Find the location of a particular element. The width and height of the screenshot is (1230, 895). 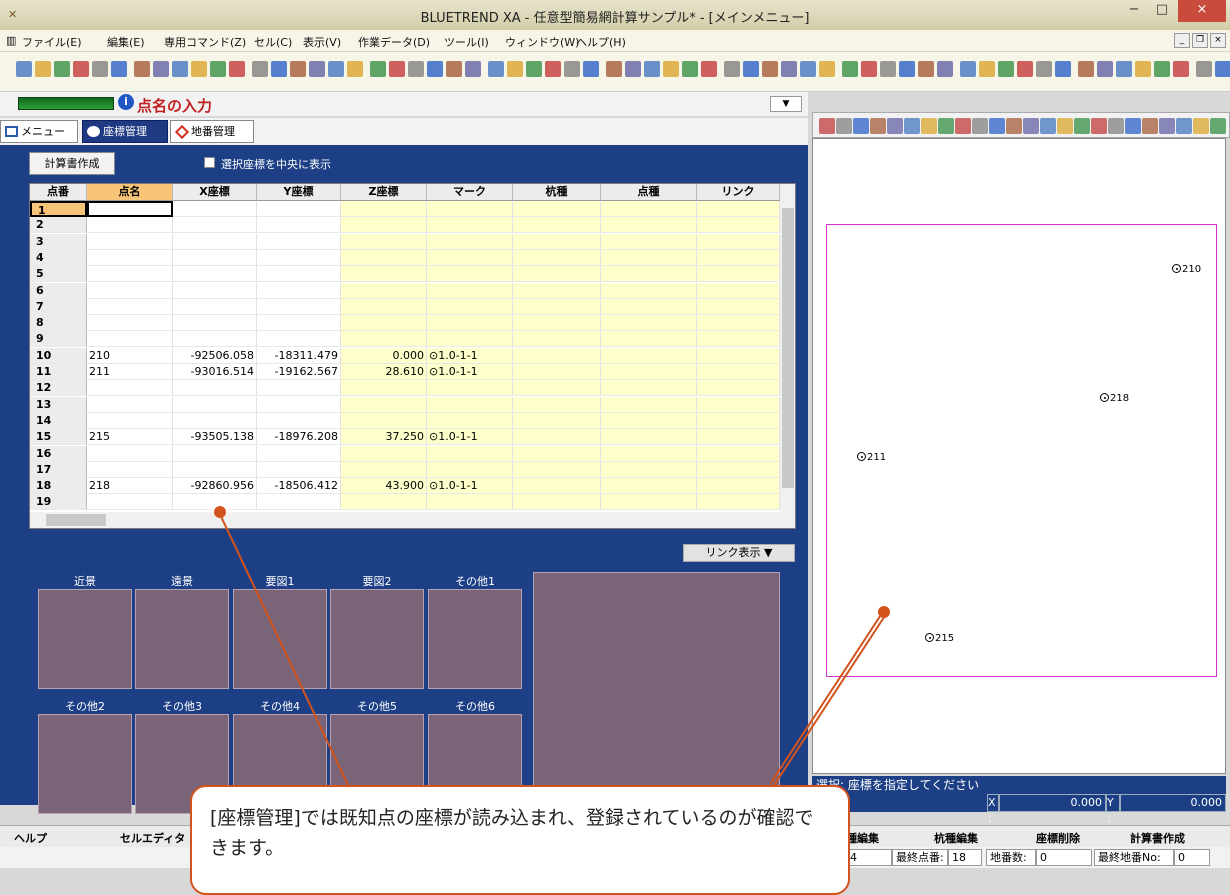

link-display-button: リンク表示 ▼ is located at coordinates (739, 553).